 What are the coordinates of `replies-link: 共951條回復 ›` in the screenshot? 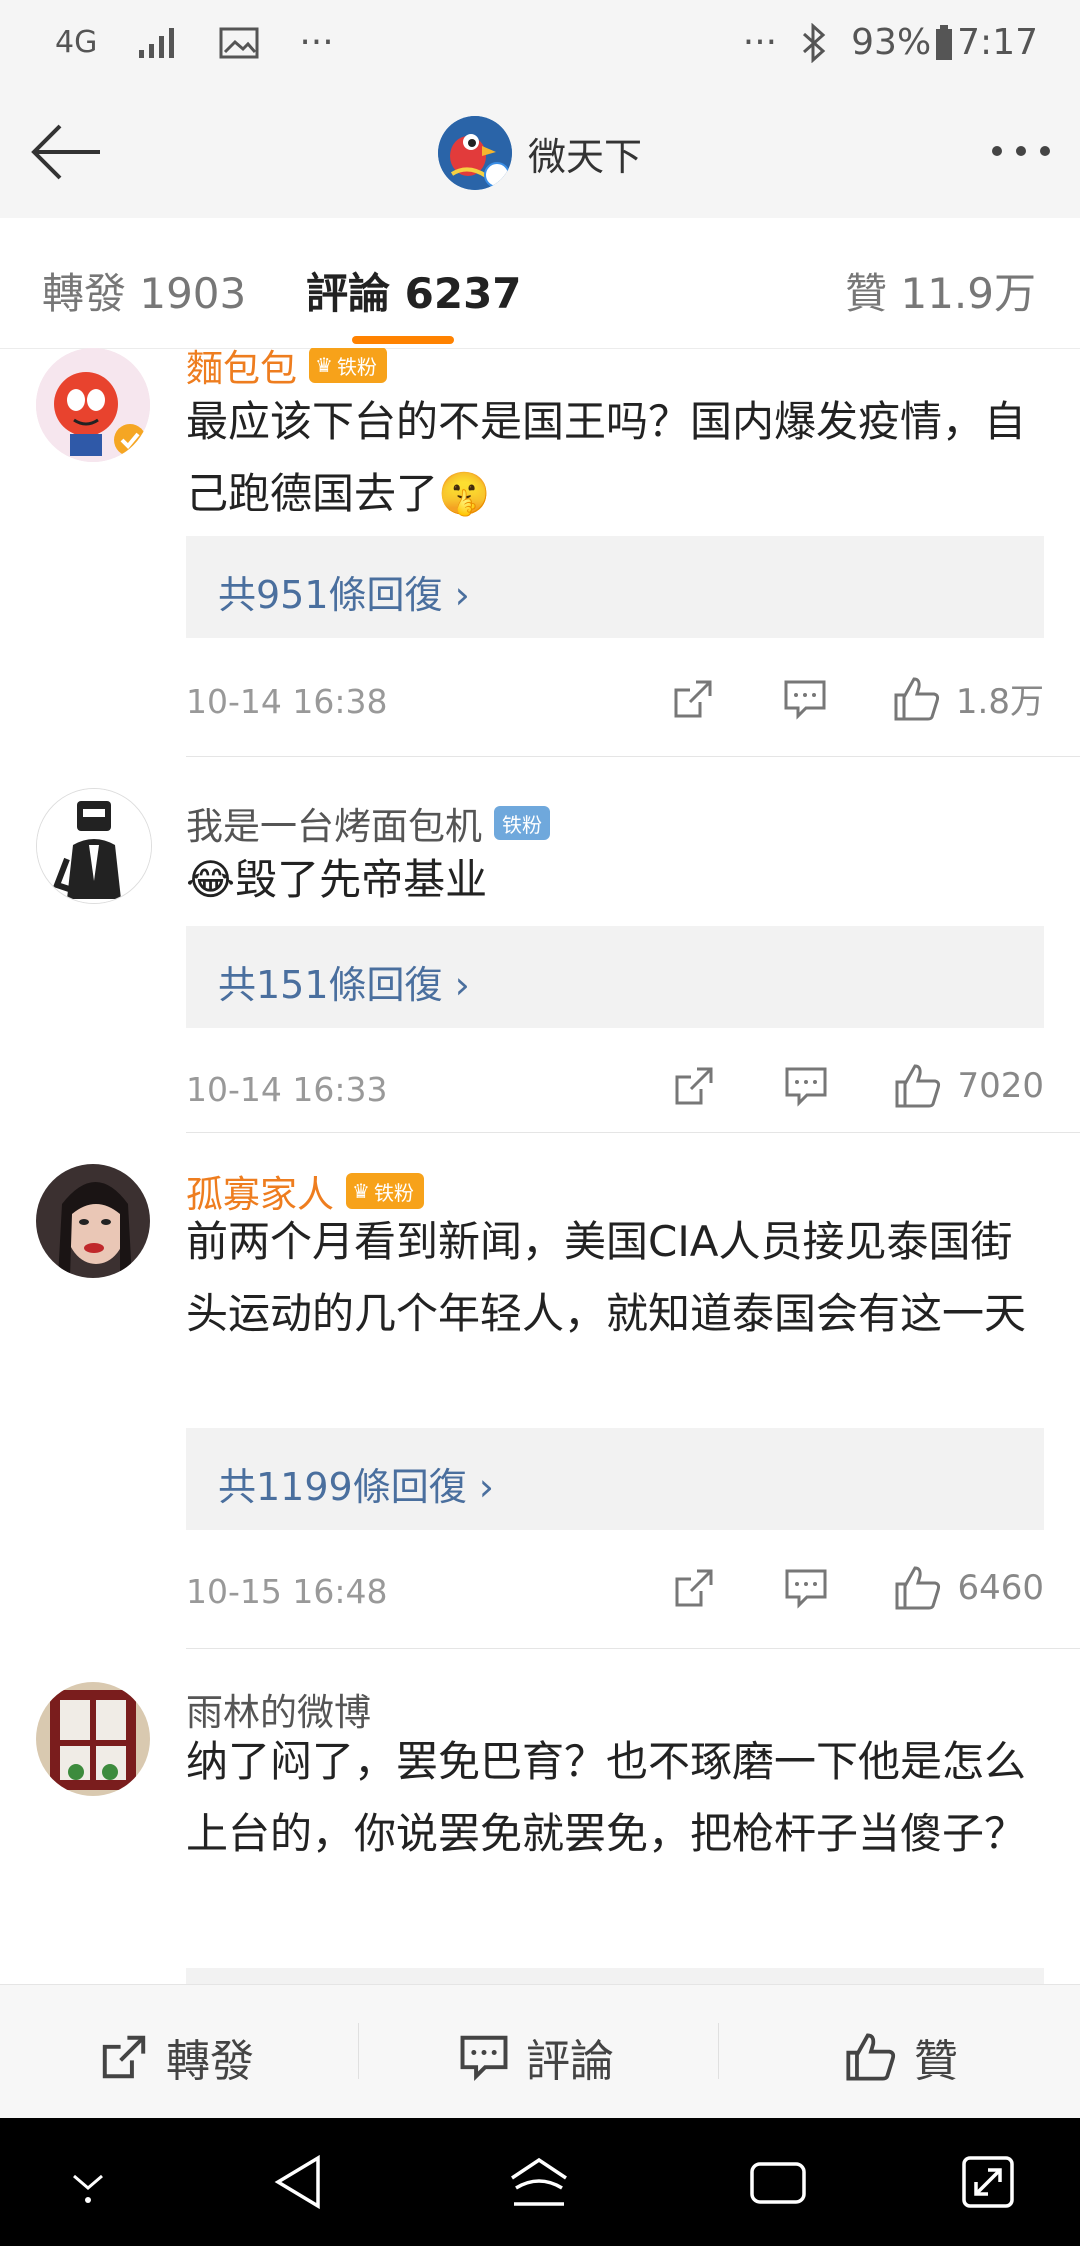 It's located at (615, 587).